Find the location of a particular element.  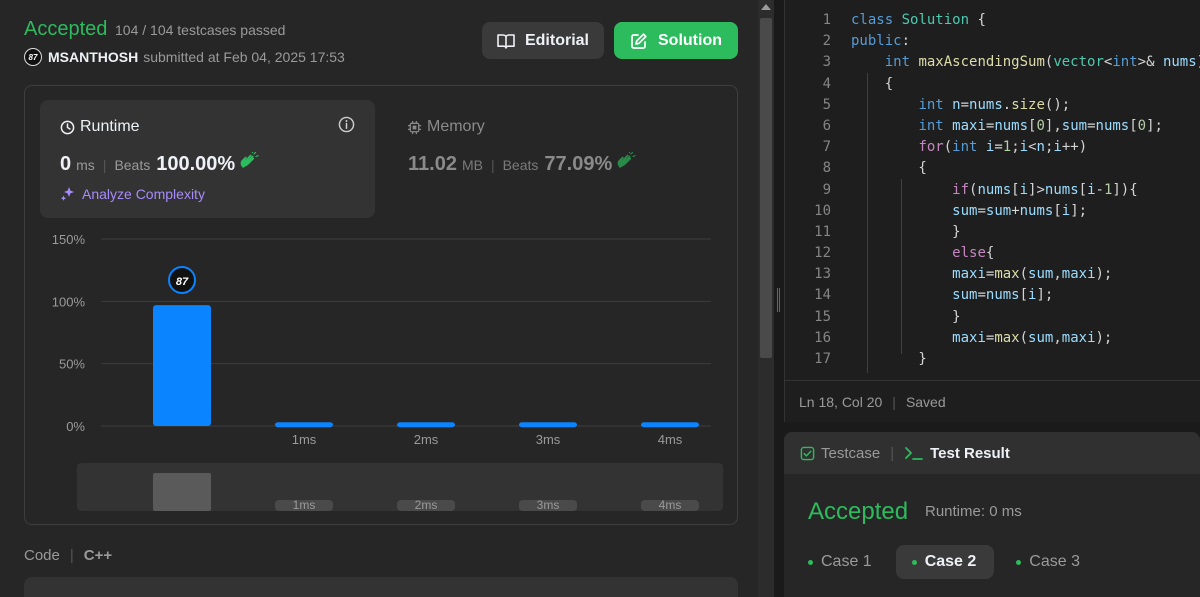

code-text: int maxAscendingSum(vector<int>& nums) is located at coordinates (1042, 62).